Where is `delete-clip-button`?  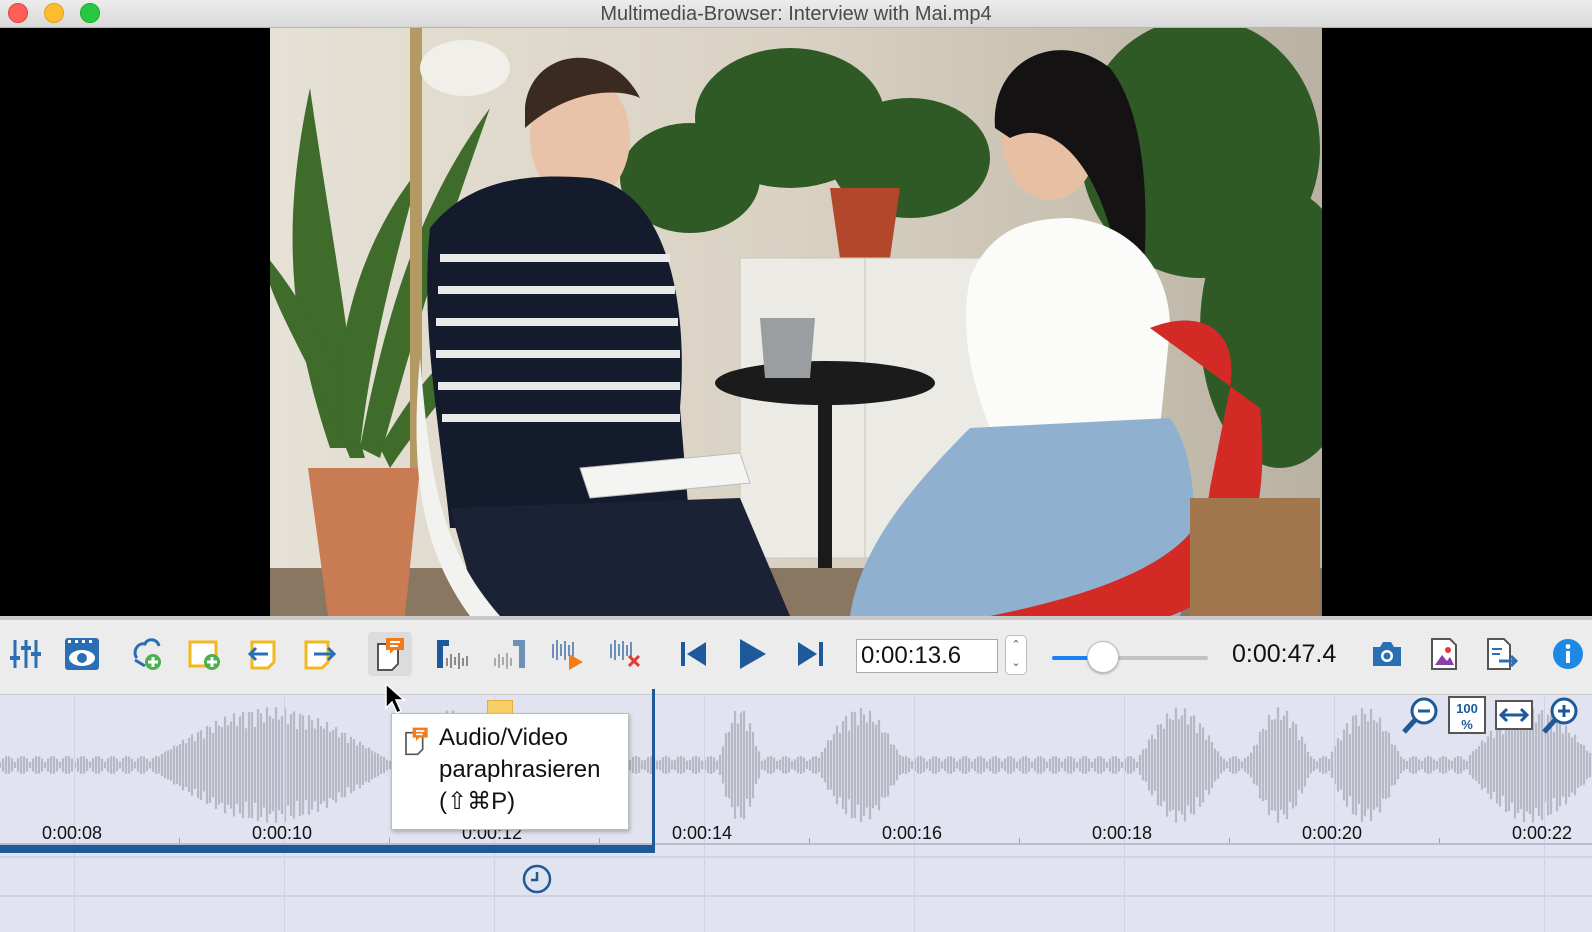
delete-clip-button is located at coordinates (626, 654).